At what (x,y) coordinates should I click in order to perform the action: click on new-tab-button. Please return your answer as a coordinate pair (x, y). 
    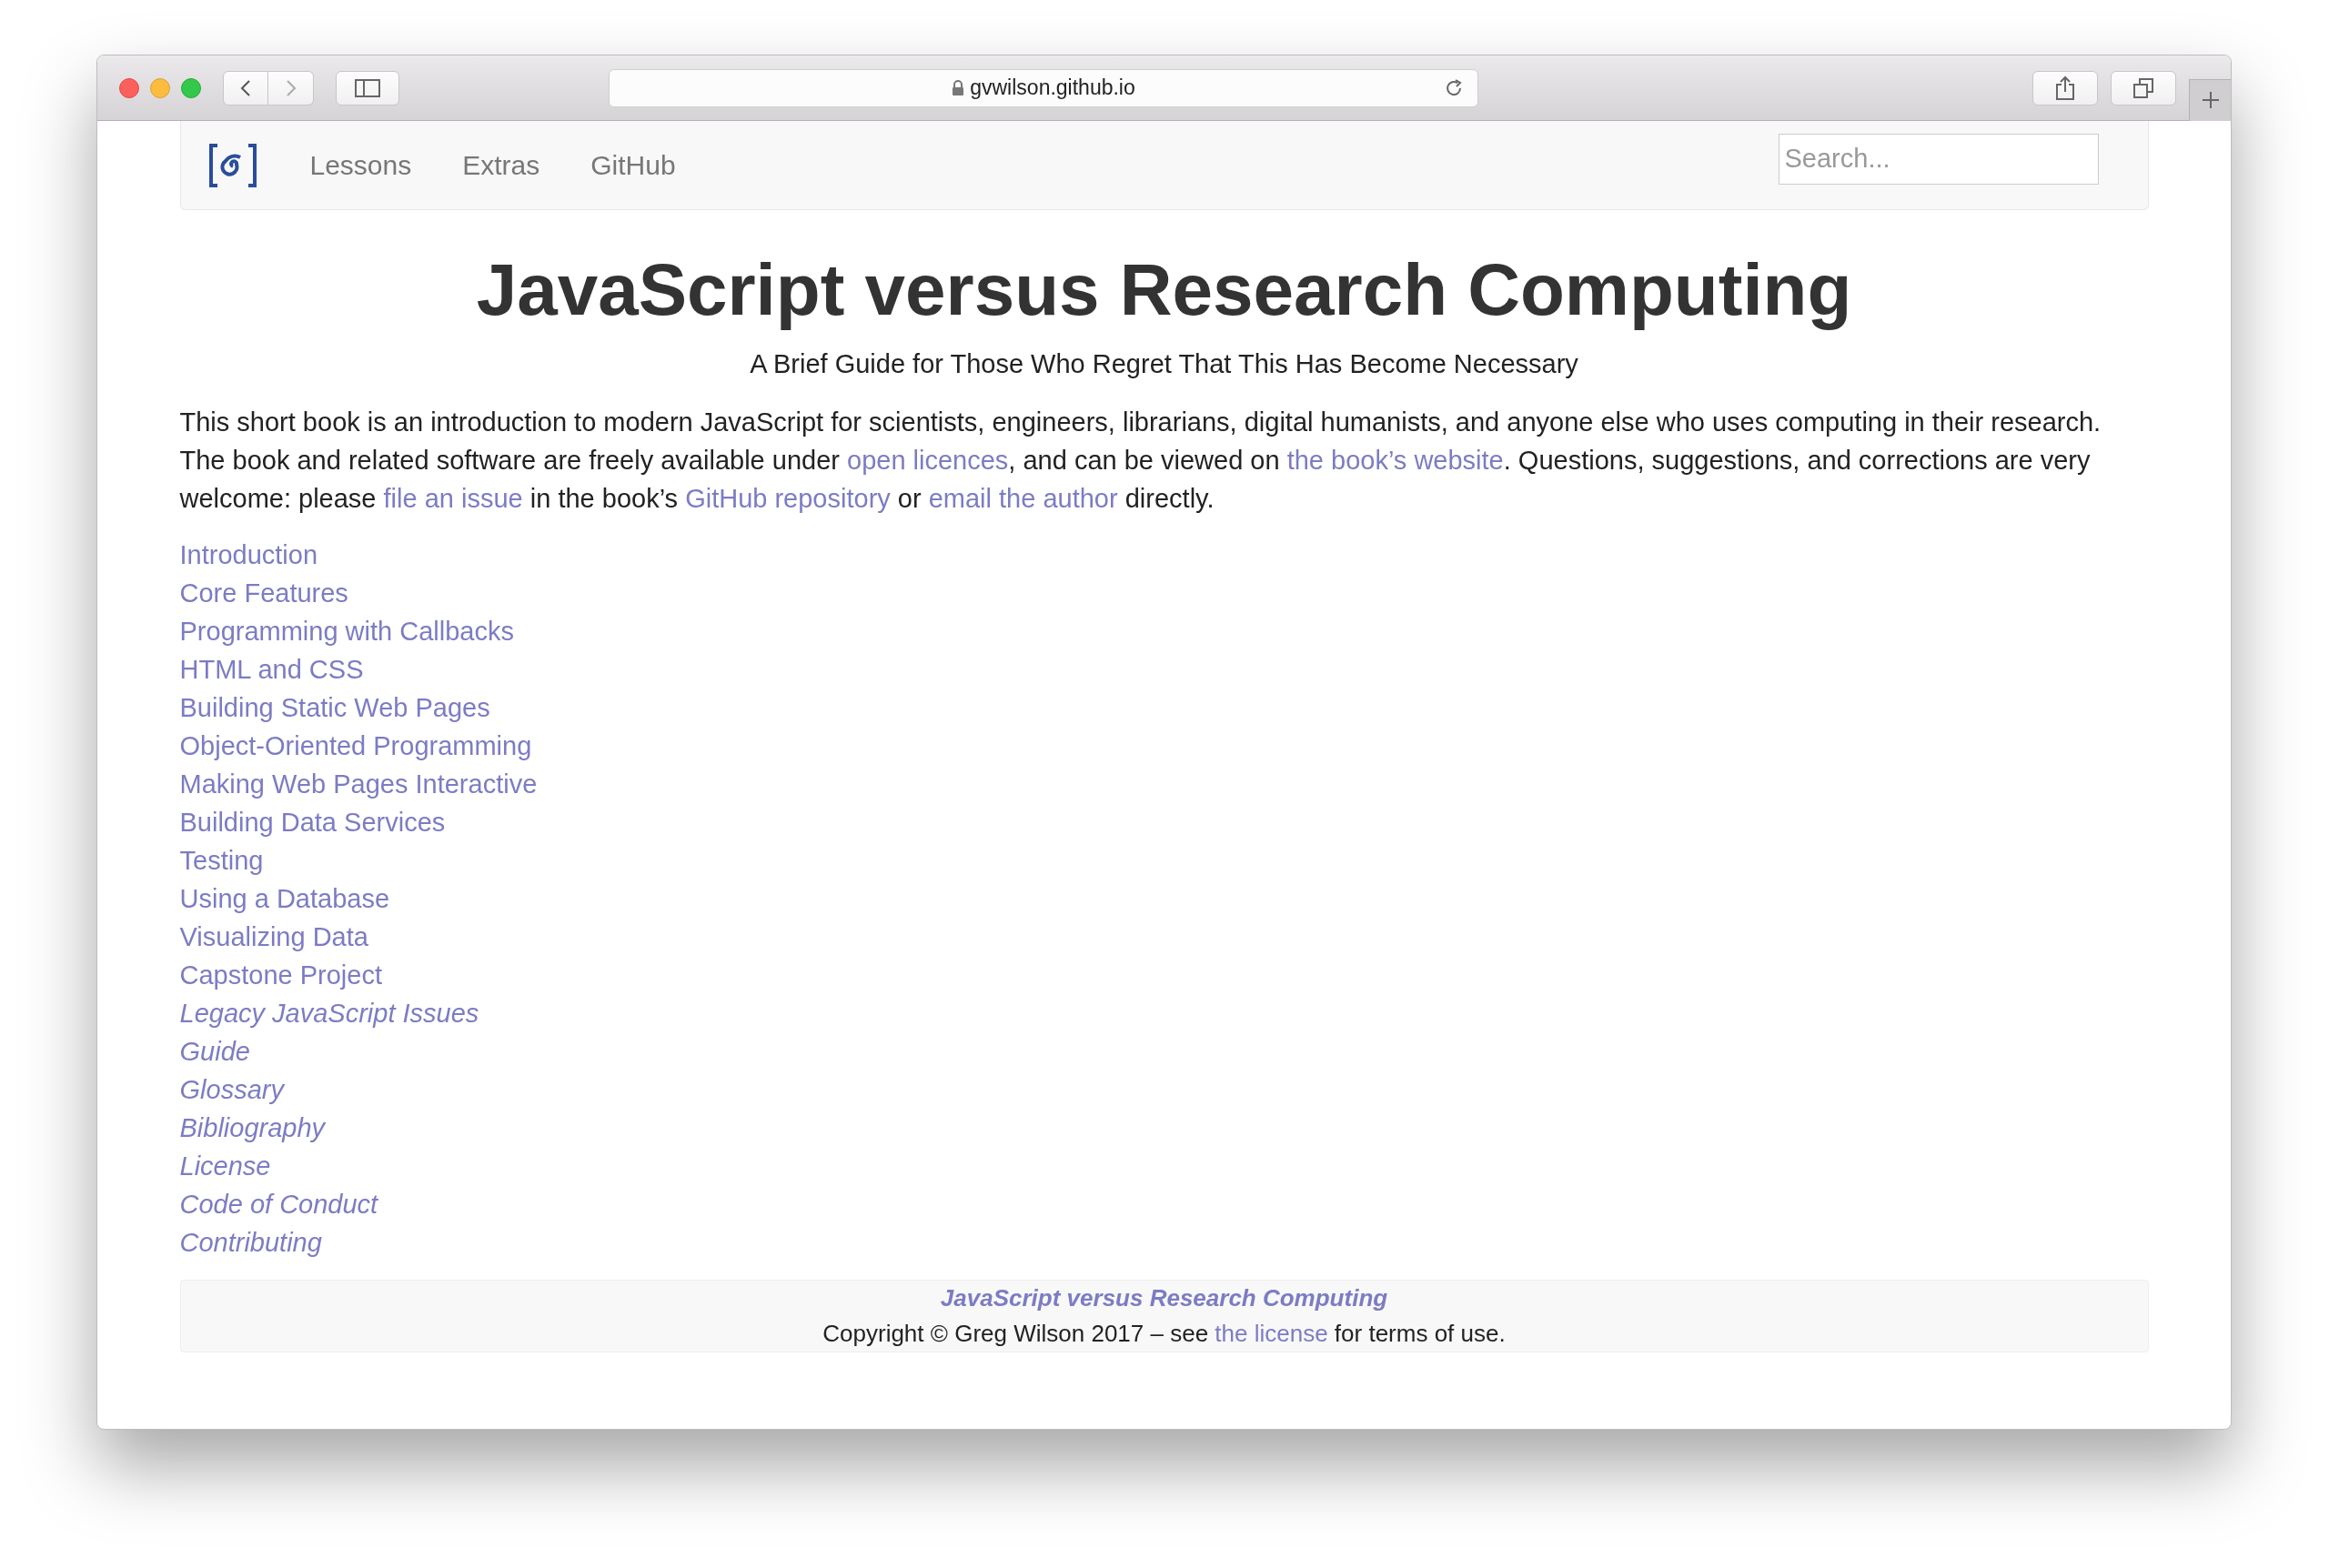
    Looking at the image, I should click on (2210, 99).